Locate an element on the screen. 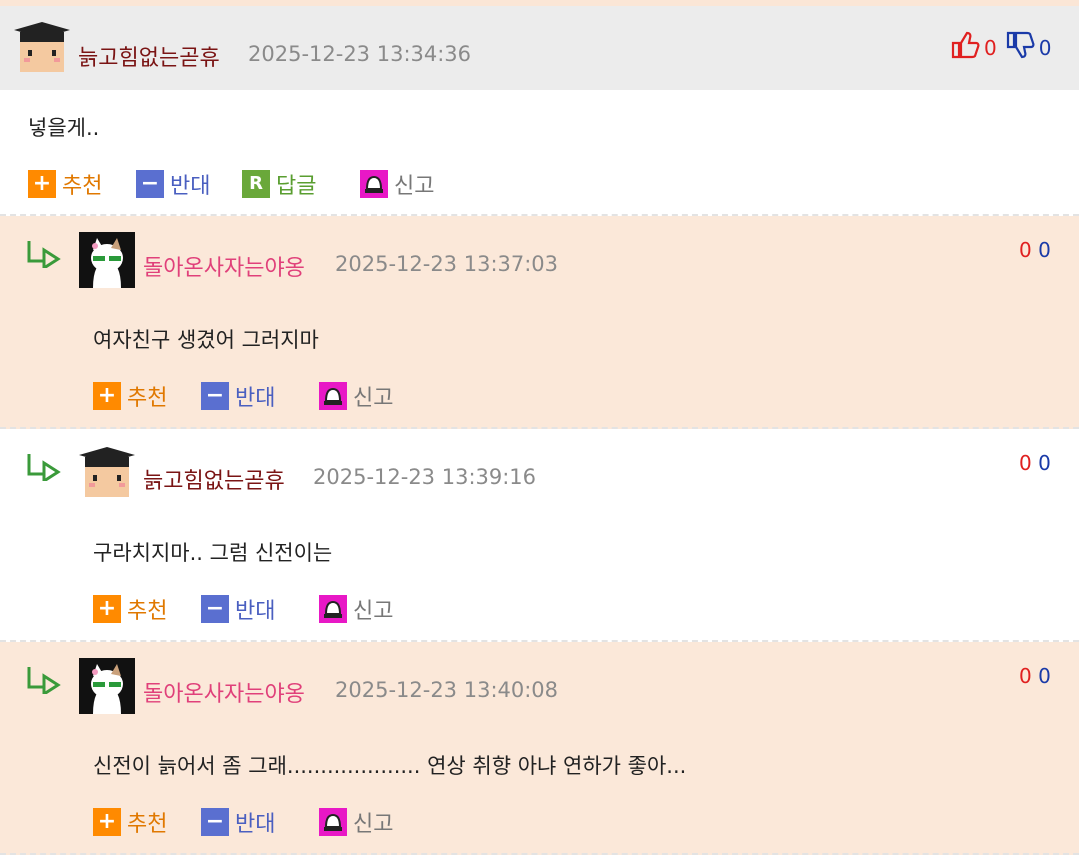  reply-r-icon: R is located at coordinates (256, 184).